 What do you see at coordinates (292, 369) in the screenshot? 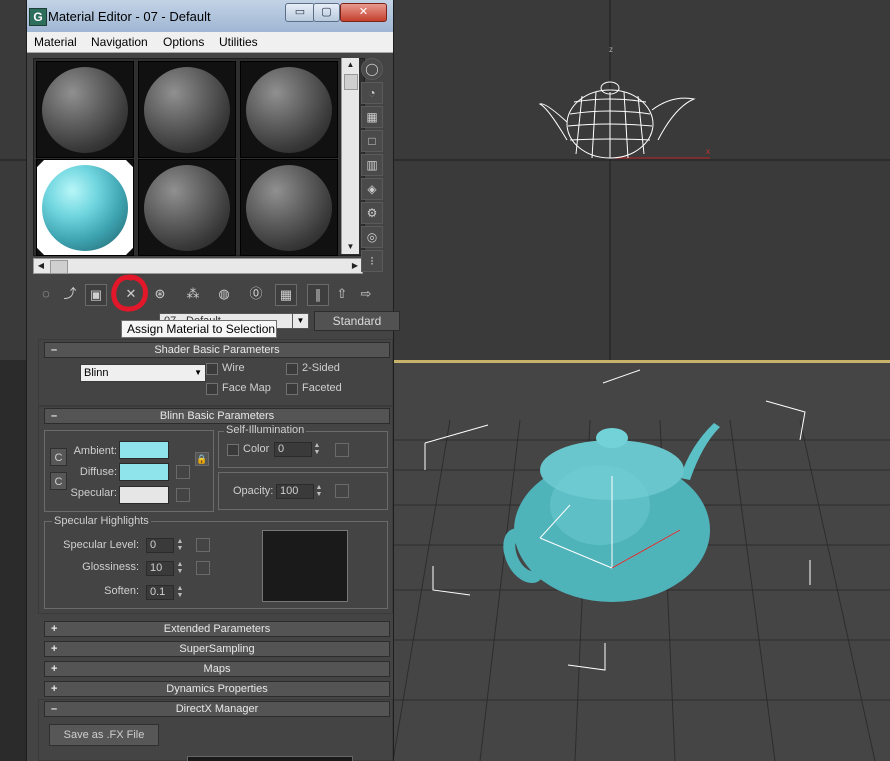
I see `two-sided-checkbox` at bounding box center [292, 369].